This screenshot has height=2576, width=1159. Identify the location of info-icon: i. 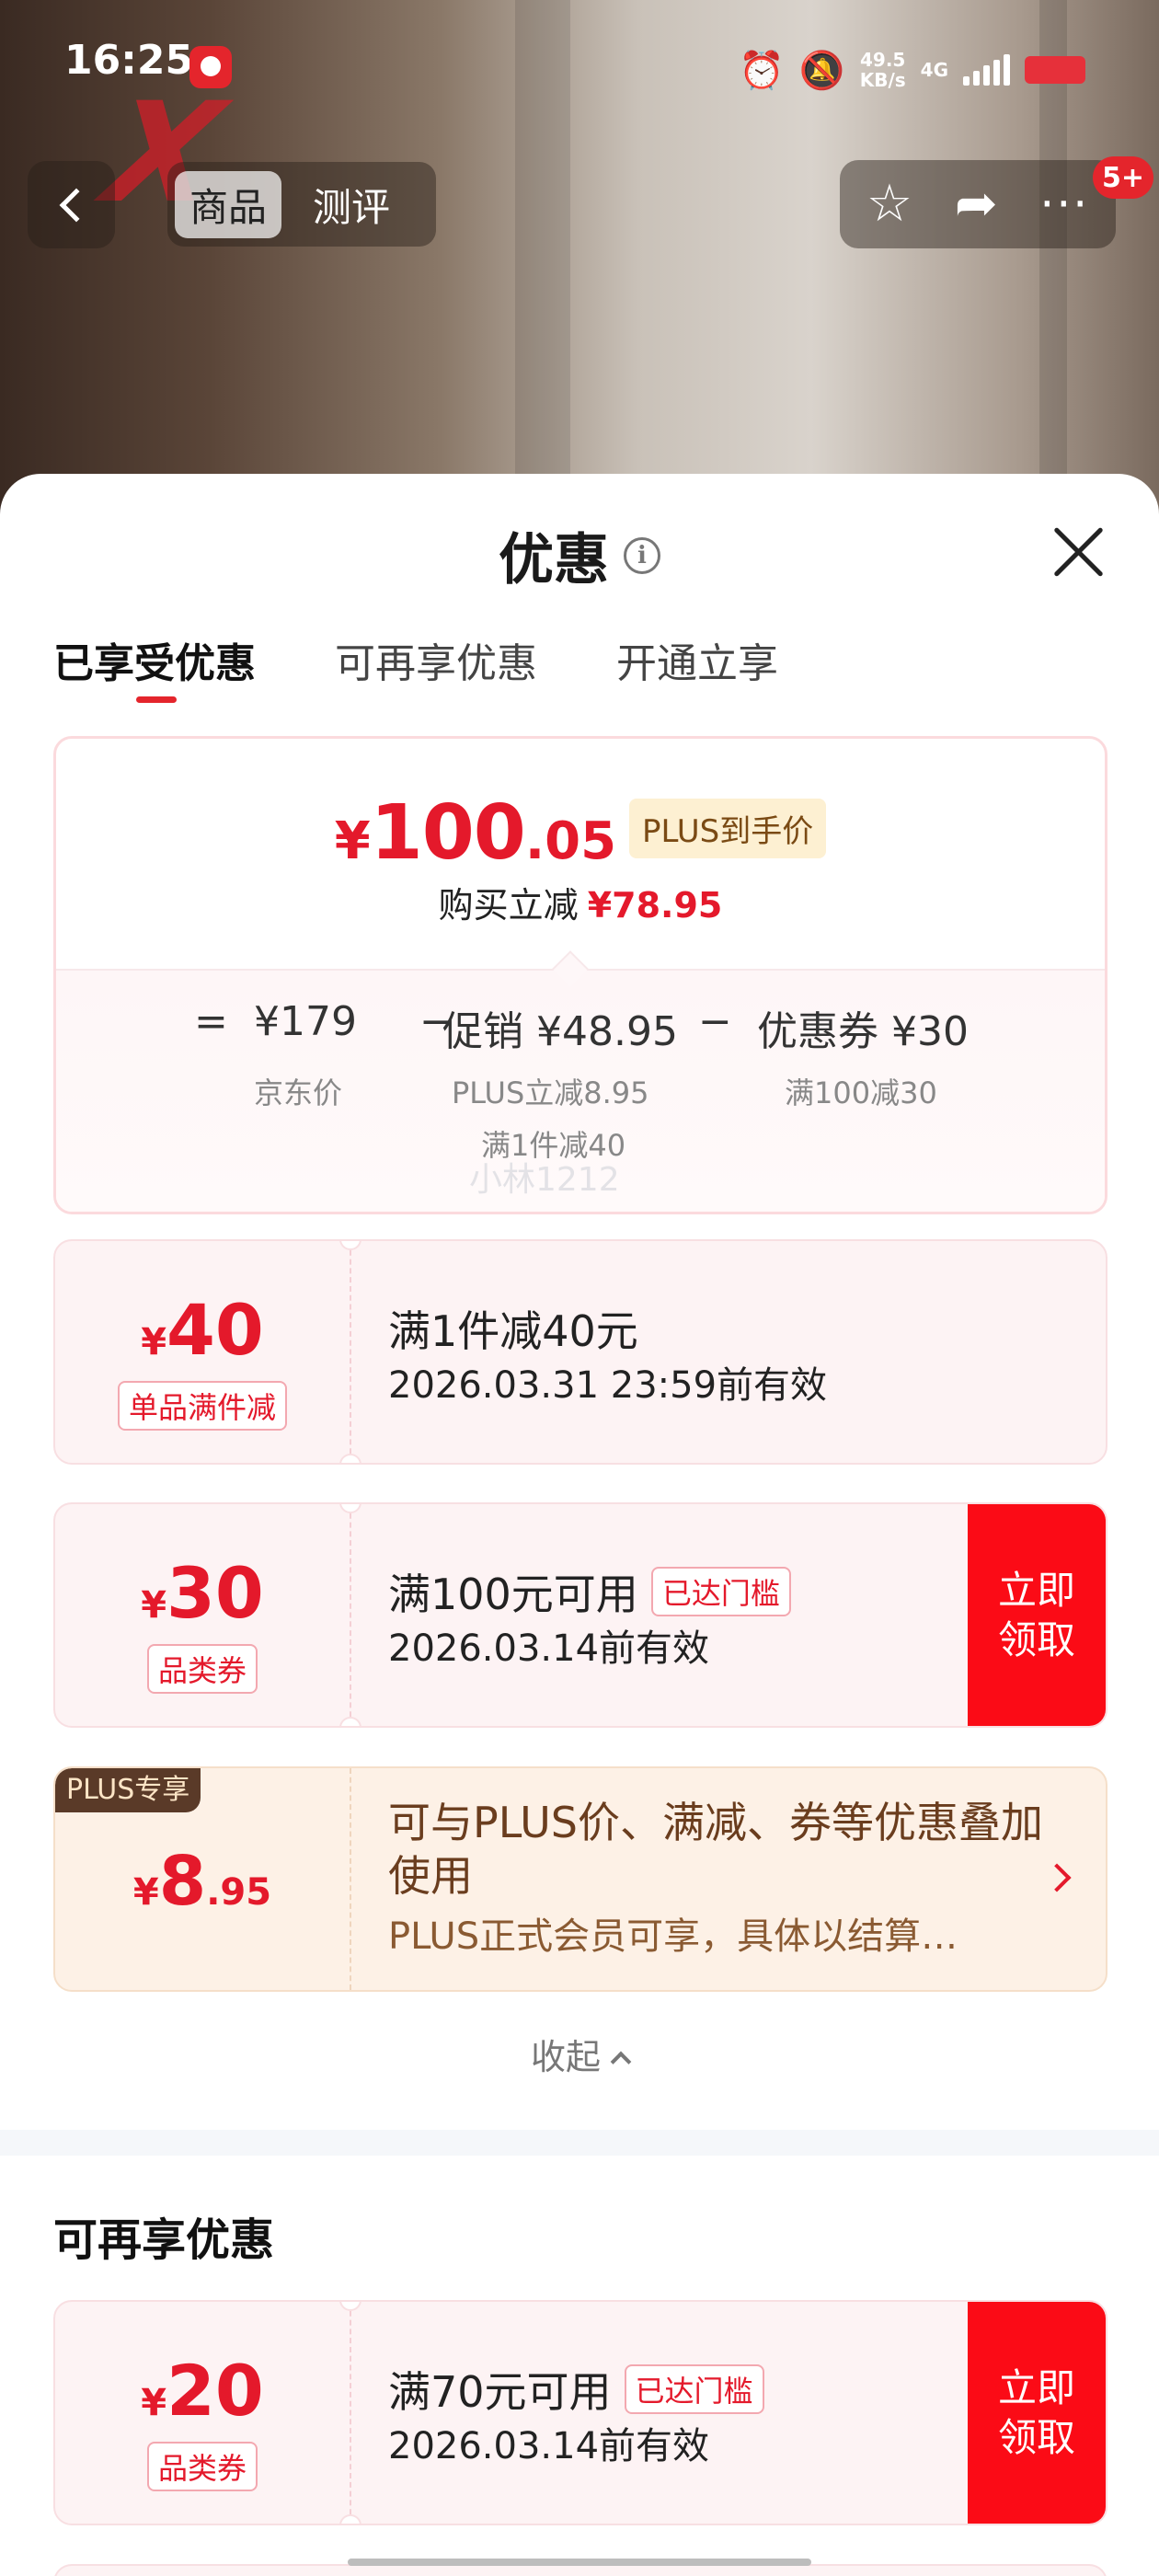
(642, 555).